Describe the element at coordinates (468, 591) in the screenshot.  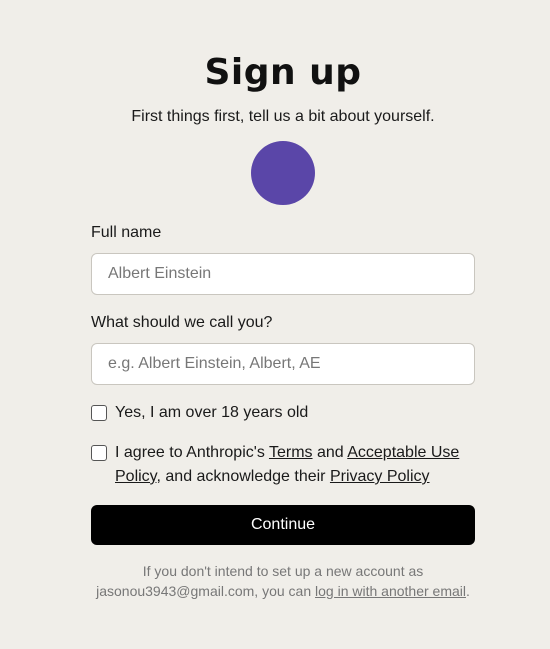
I see `footer-text-2: .` at that location.